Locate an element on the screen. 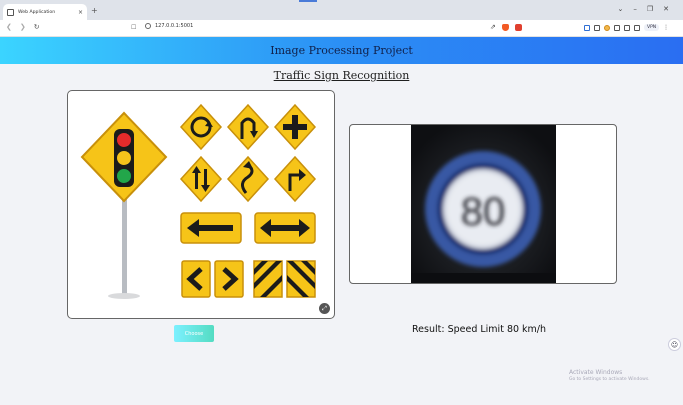  sign-pole is located at coordinates (124, 247).